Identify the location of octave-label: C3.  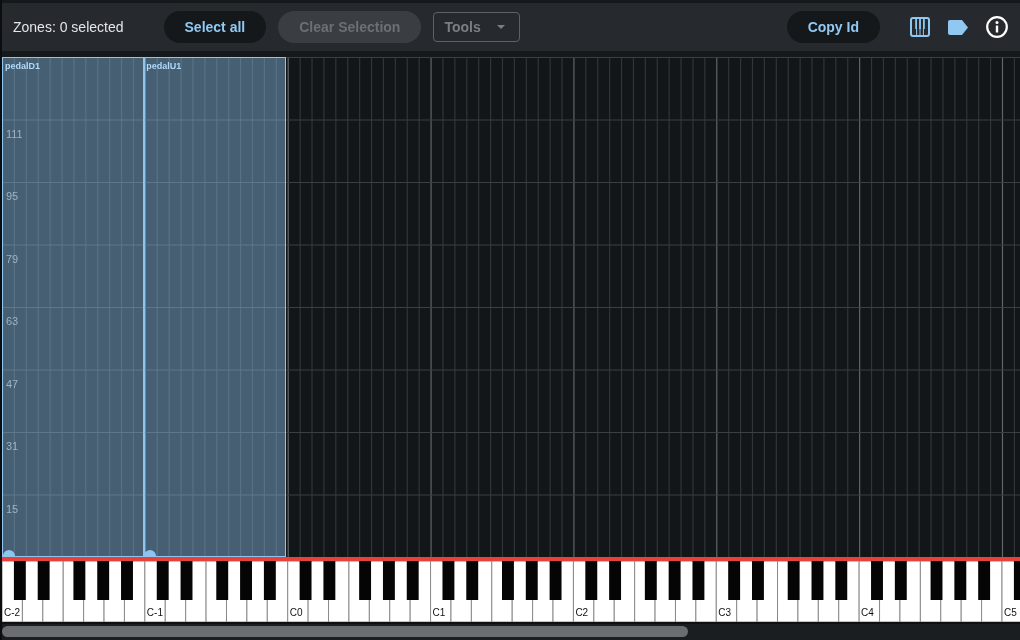
(724, 613).